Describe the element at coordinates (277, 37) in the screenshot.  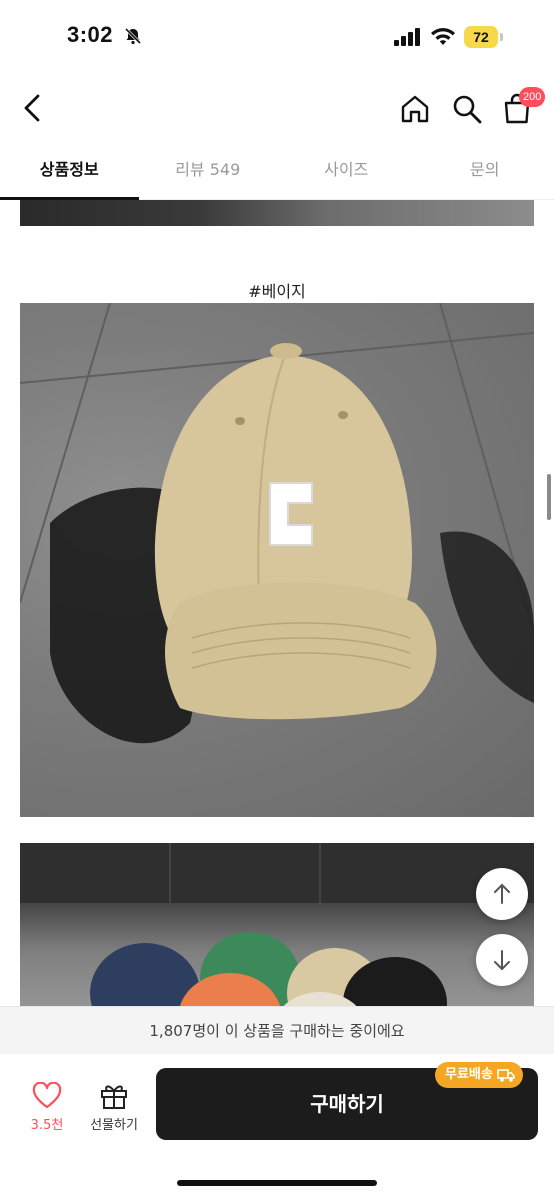
I see `status-bar: 3:02 72` at that location.